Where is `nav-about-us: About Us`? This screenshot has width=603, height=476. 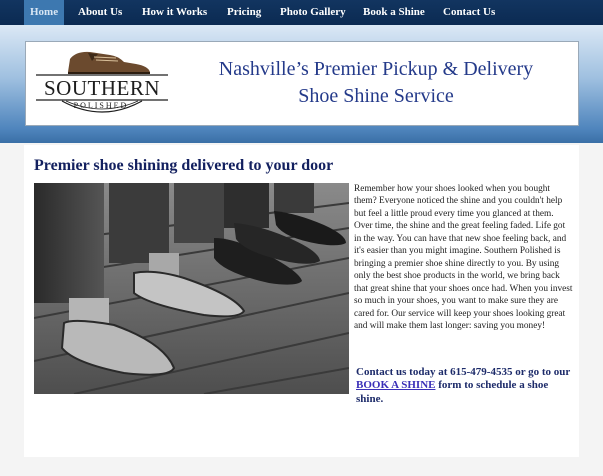 nav-about-us: About Us is located at coordinates (100, 12).